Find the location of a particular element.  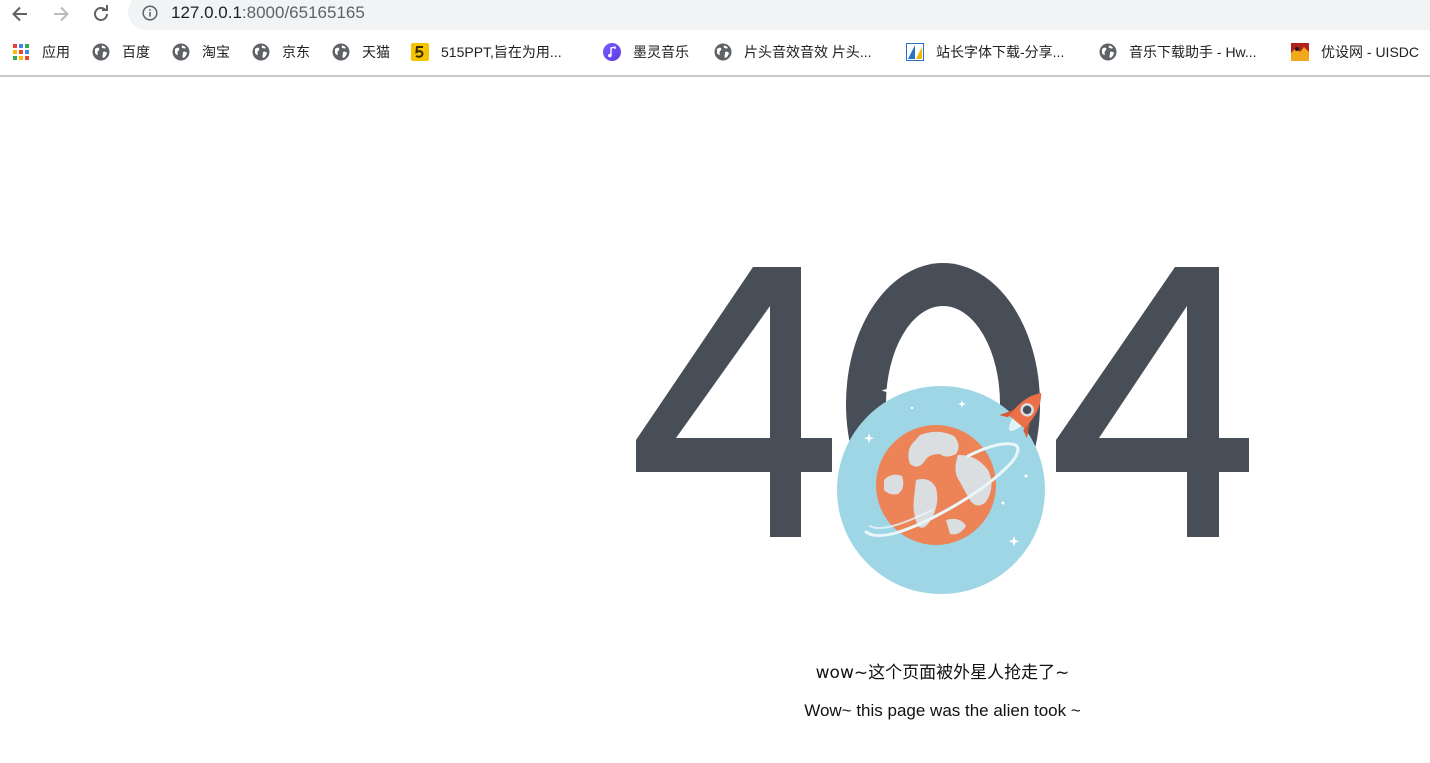

digit-four-right is located at coordinates (1152, 402).